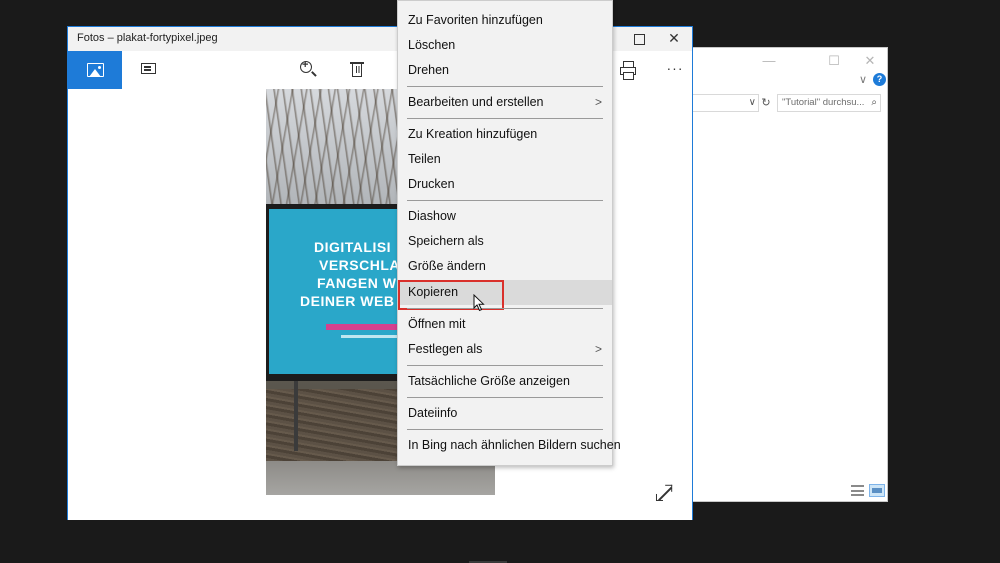 The image size is (1000, 563). Describe the element at coordinates (877, 490) in the screenshot. I see `large-icons-view-icon` at that location.